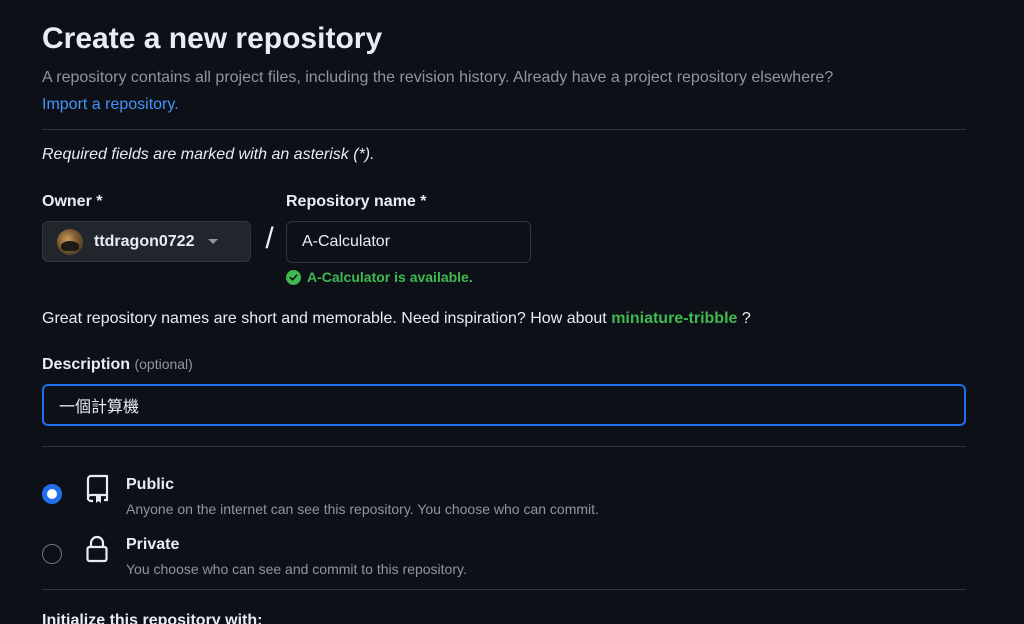 The width and height of the screenshot is (1024, 624). I want to click on owner-name: ttdragon0722, so click(144, 241).